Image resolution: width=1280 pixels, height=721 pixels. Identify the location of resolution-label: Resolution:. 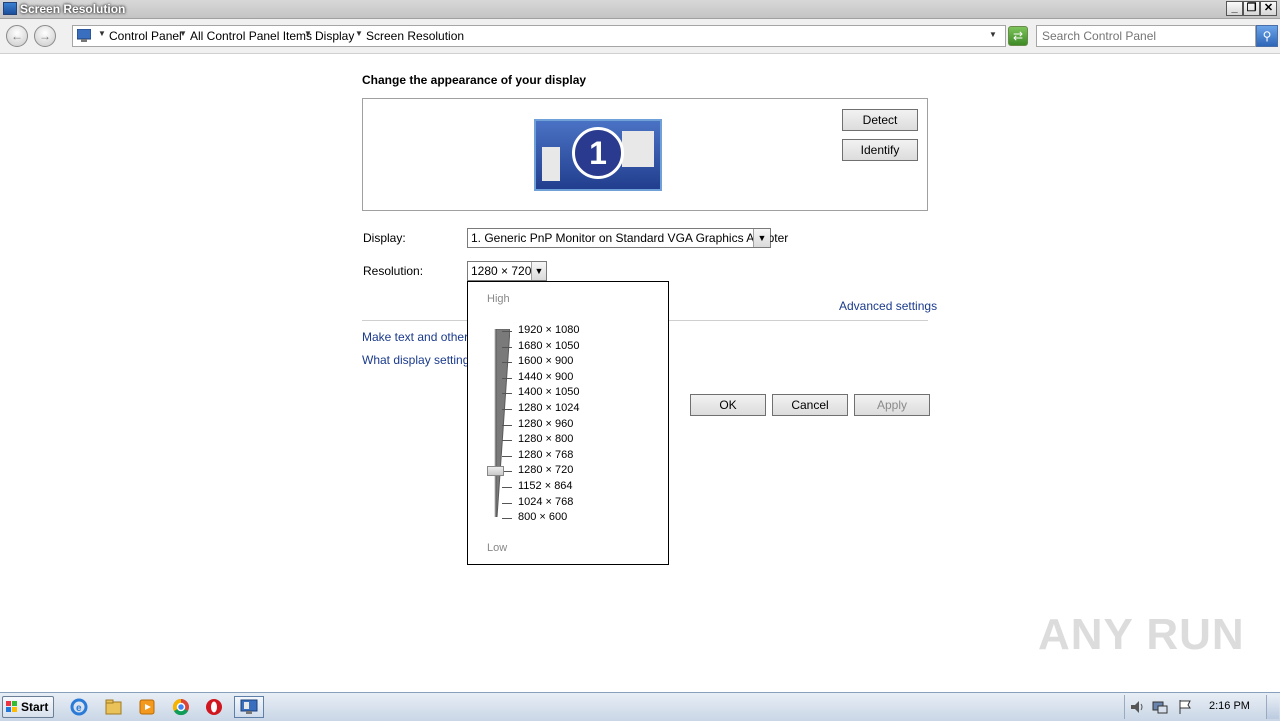
(393, 271).